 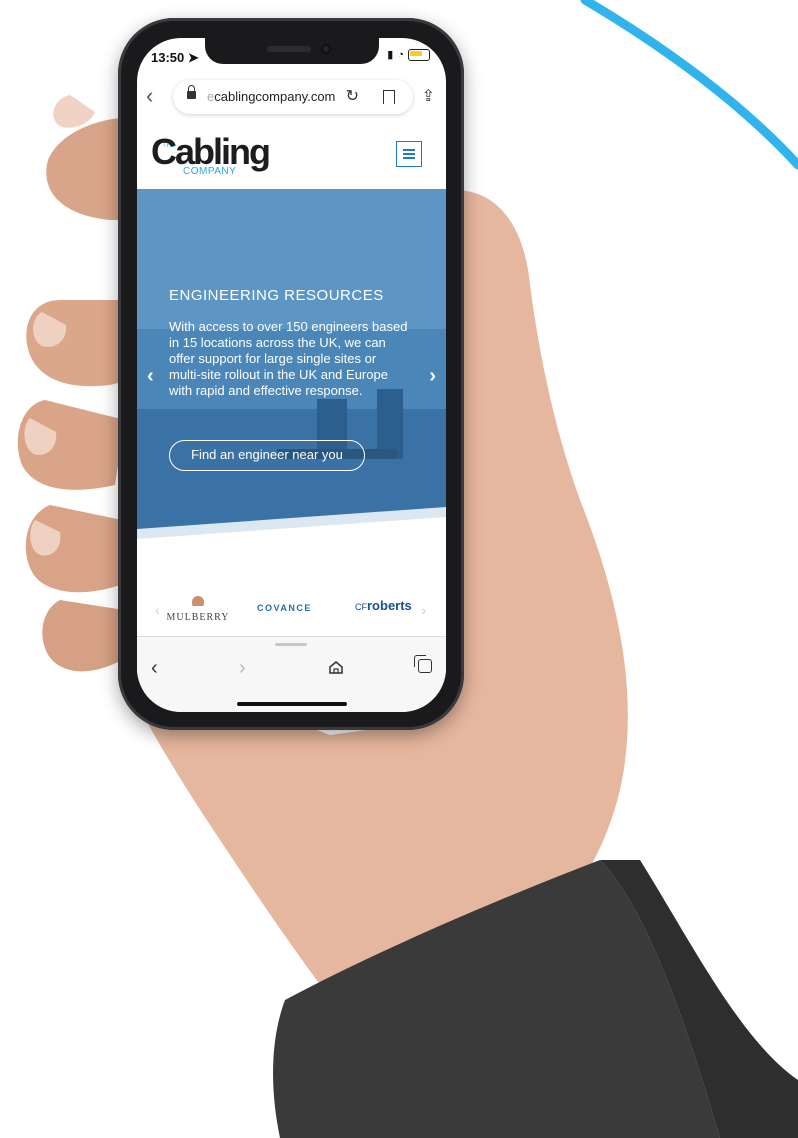 I want to click on hero-title: ENGINEERING RESOURCES, so click(x=276, y=295).